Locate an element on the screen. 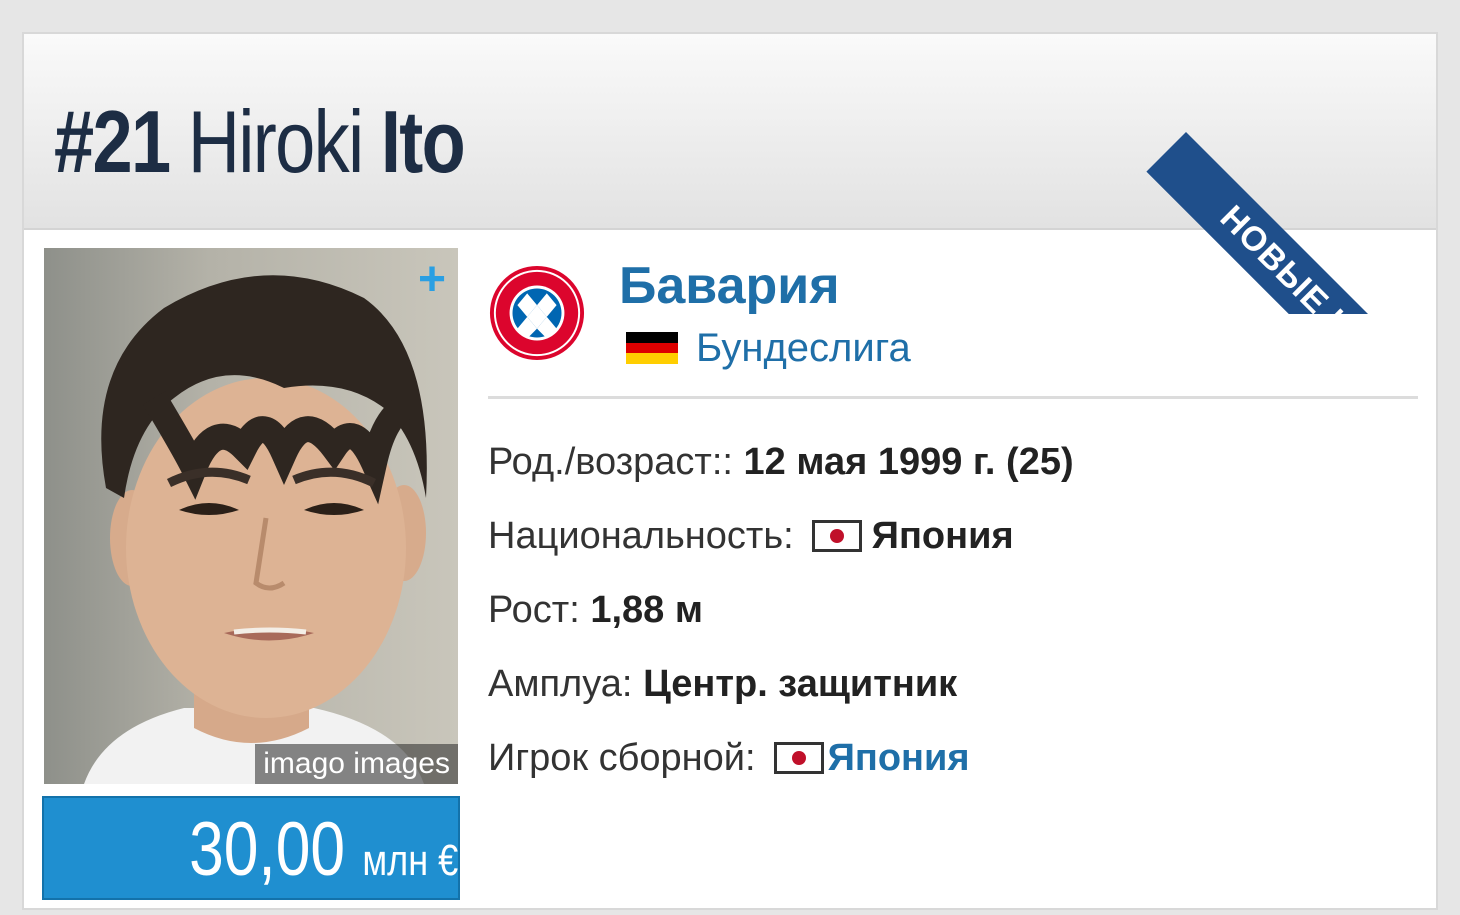 The image size is (1460, 915). national-team-link: Япония is located at coordinates (899, 758).